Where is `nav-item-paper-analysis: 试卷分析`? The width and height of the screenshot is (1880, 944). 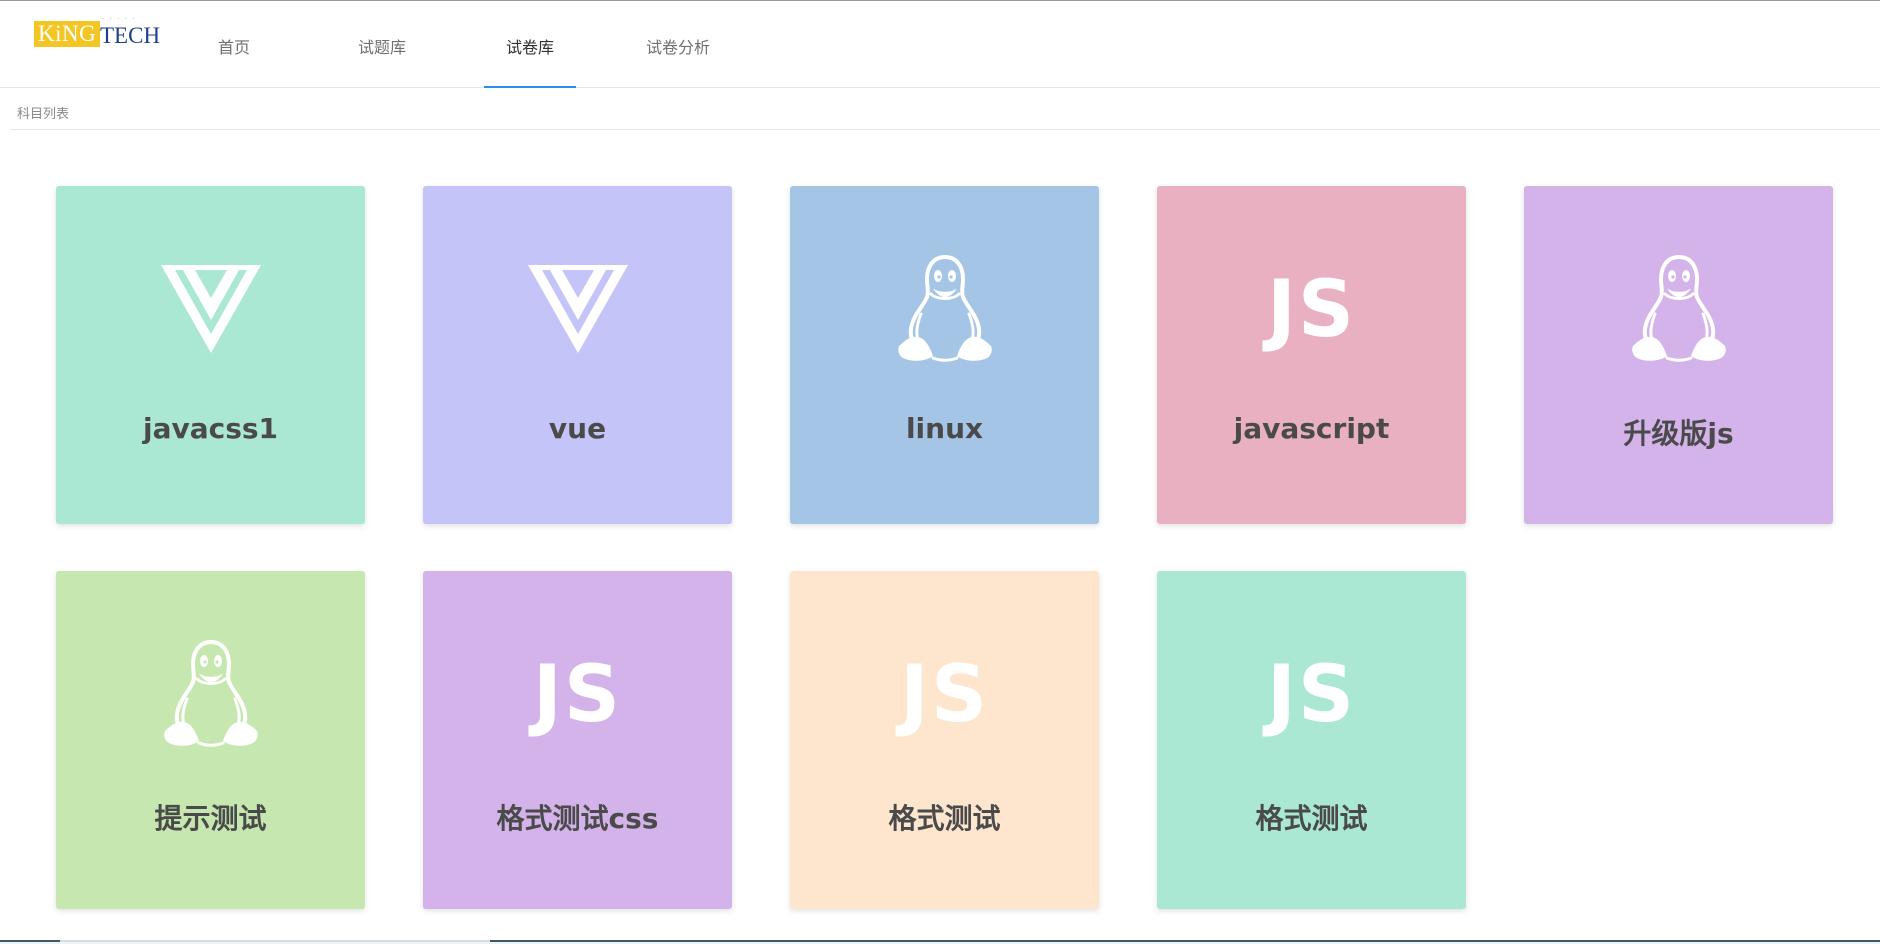 nav-item-paper-analysis: 试卷分析 is located at coordinates (678, 44).